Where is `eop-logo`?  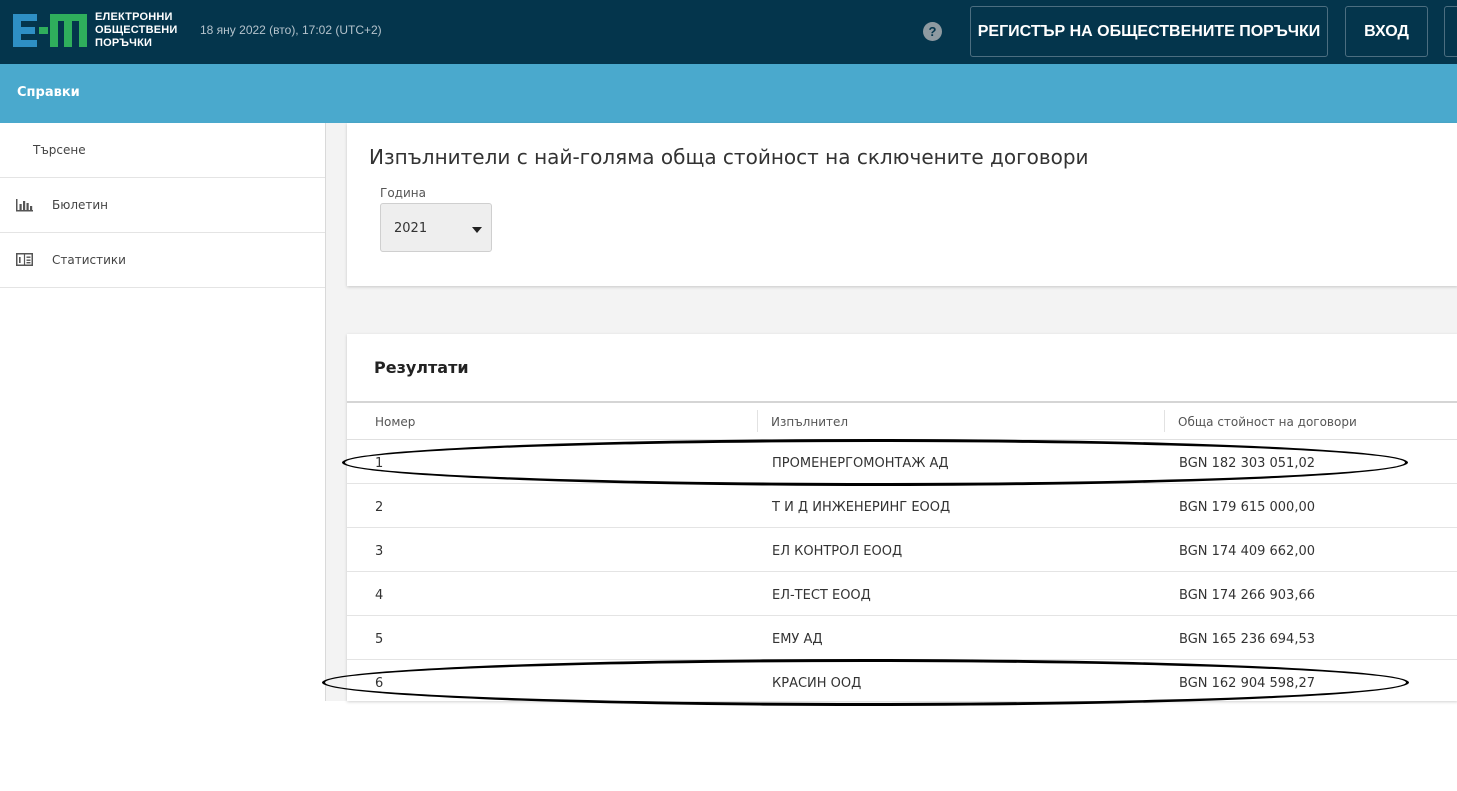
eop-logo is located at coordinates (50, 30).